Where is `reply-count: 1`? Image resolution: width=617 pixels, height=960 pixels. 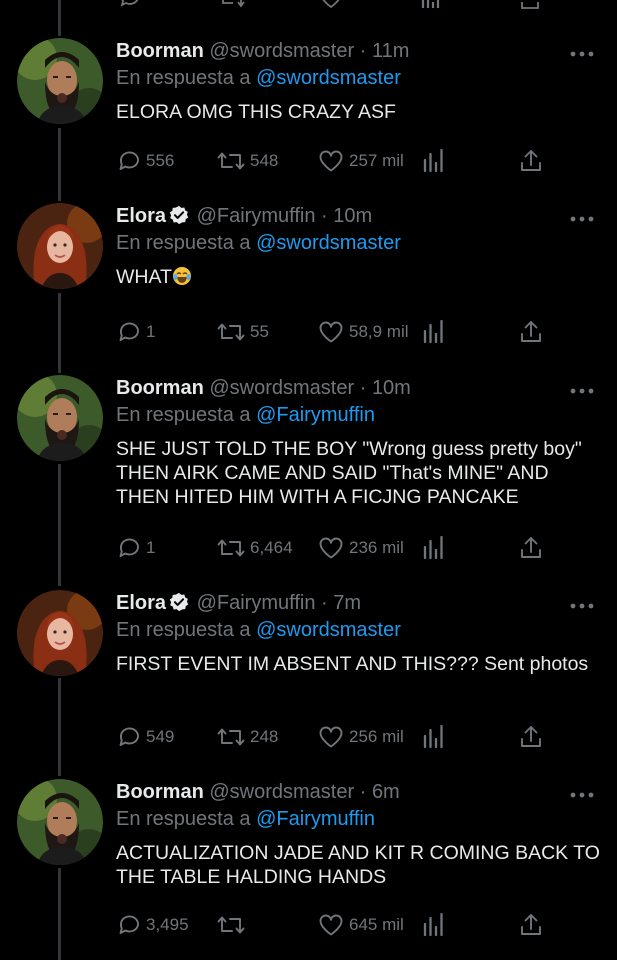 reply-count: 1 is located at coordinates (151, 331).